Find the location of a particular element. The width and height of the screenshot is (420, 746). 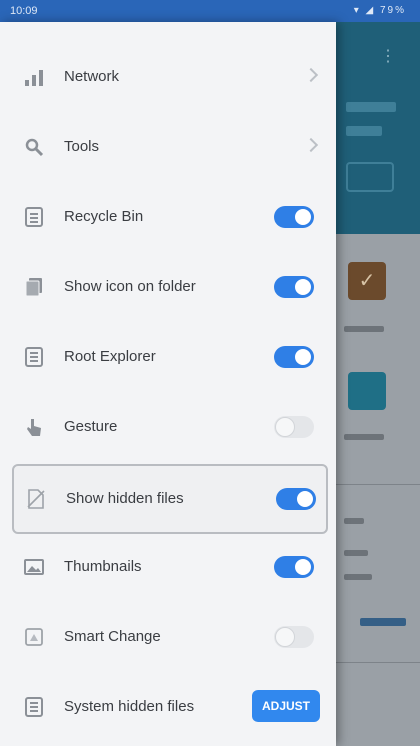

status-bar: 10:09 ▾ ◢ 79% is located at coordinates (210, 11).